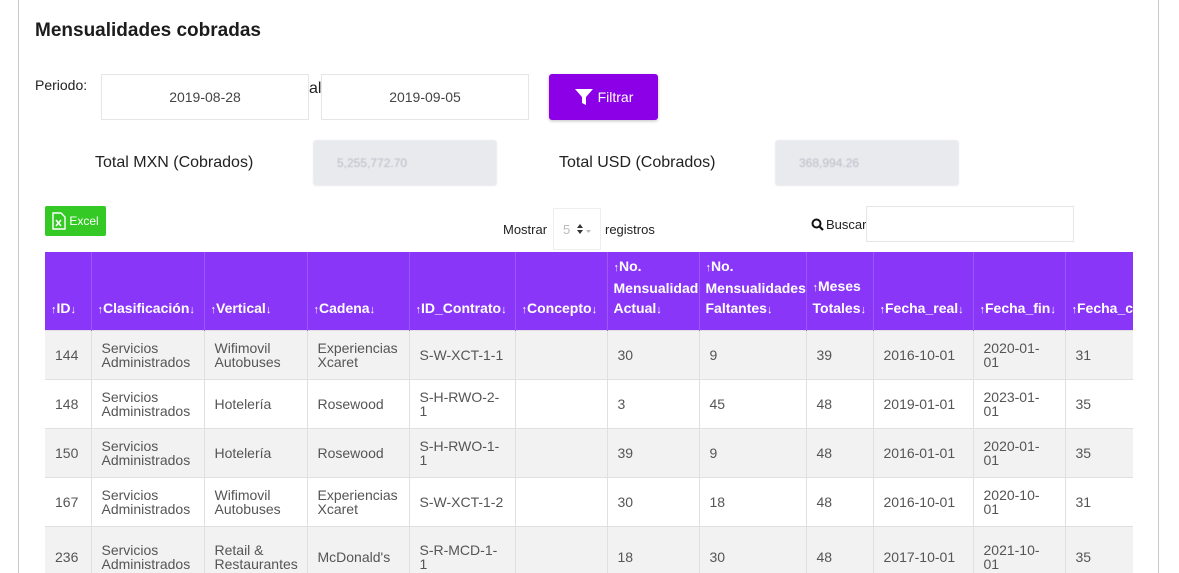 This screenshot has height=573, width=1179. Describe the element at coordinates (584, 229) in the screenshot. I see `sort-arrows-icon` at that location.